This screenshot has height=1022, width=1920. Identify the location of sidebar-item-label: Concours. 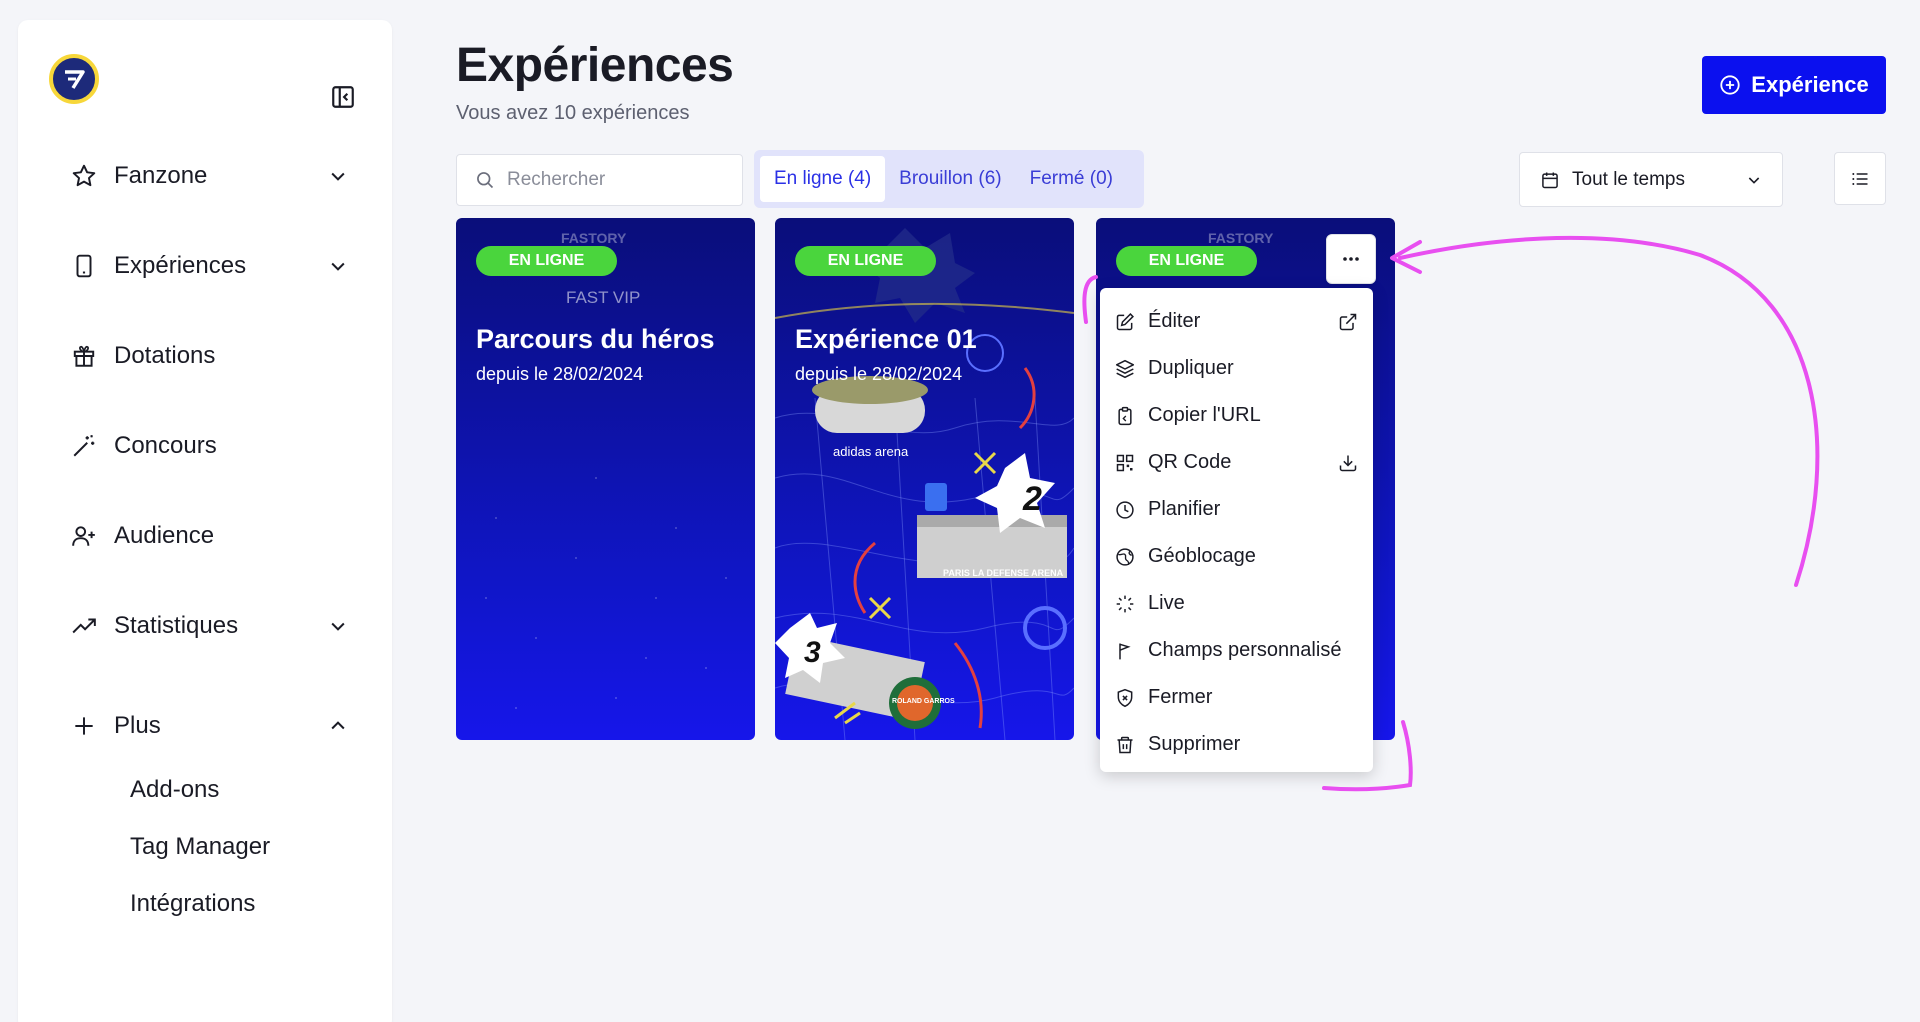
(165, 445).